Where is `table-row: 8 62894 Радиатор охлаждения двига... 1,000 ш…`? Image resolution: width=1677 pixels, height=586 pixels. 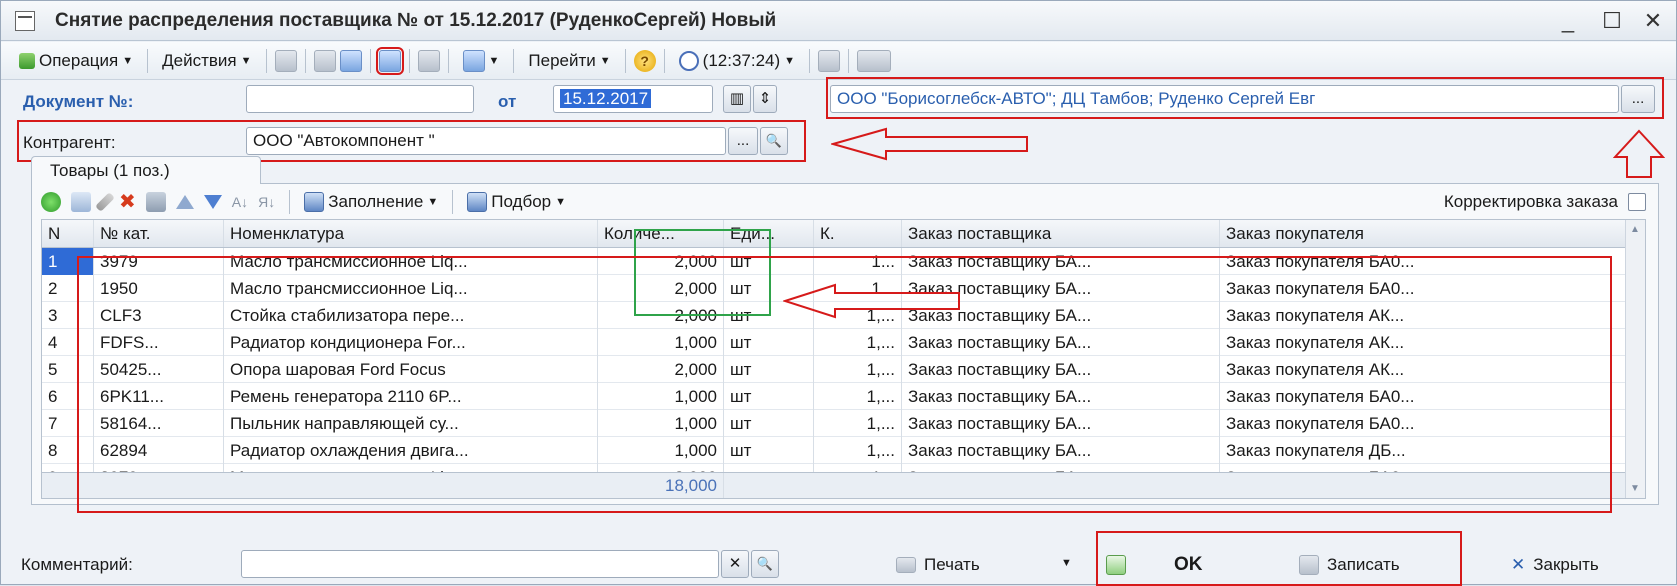
table-row: 8 62894 Радиатор охлаждения двига... 1,000 ш… is located at coordinates (843, 450).